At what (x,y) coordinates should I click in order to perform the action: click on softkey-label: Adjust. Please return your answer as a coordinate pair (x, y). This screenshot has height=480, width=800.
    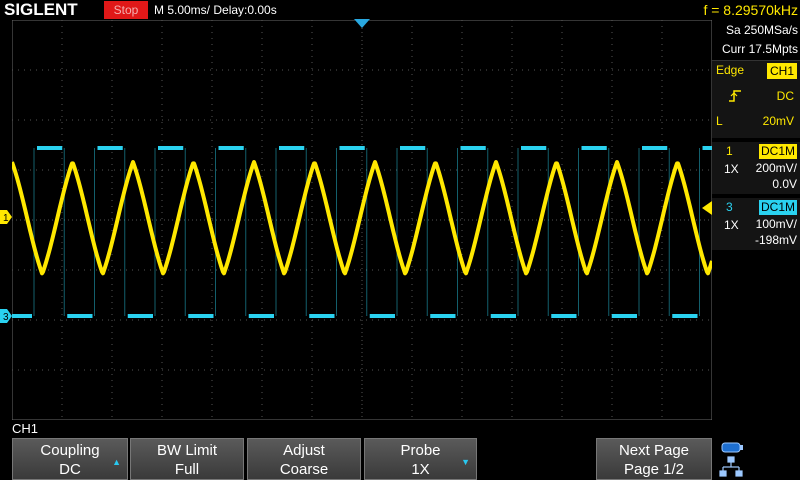
    Looking at the image, I should click on (304, 450).